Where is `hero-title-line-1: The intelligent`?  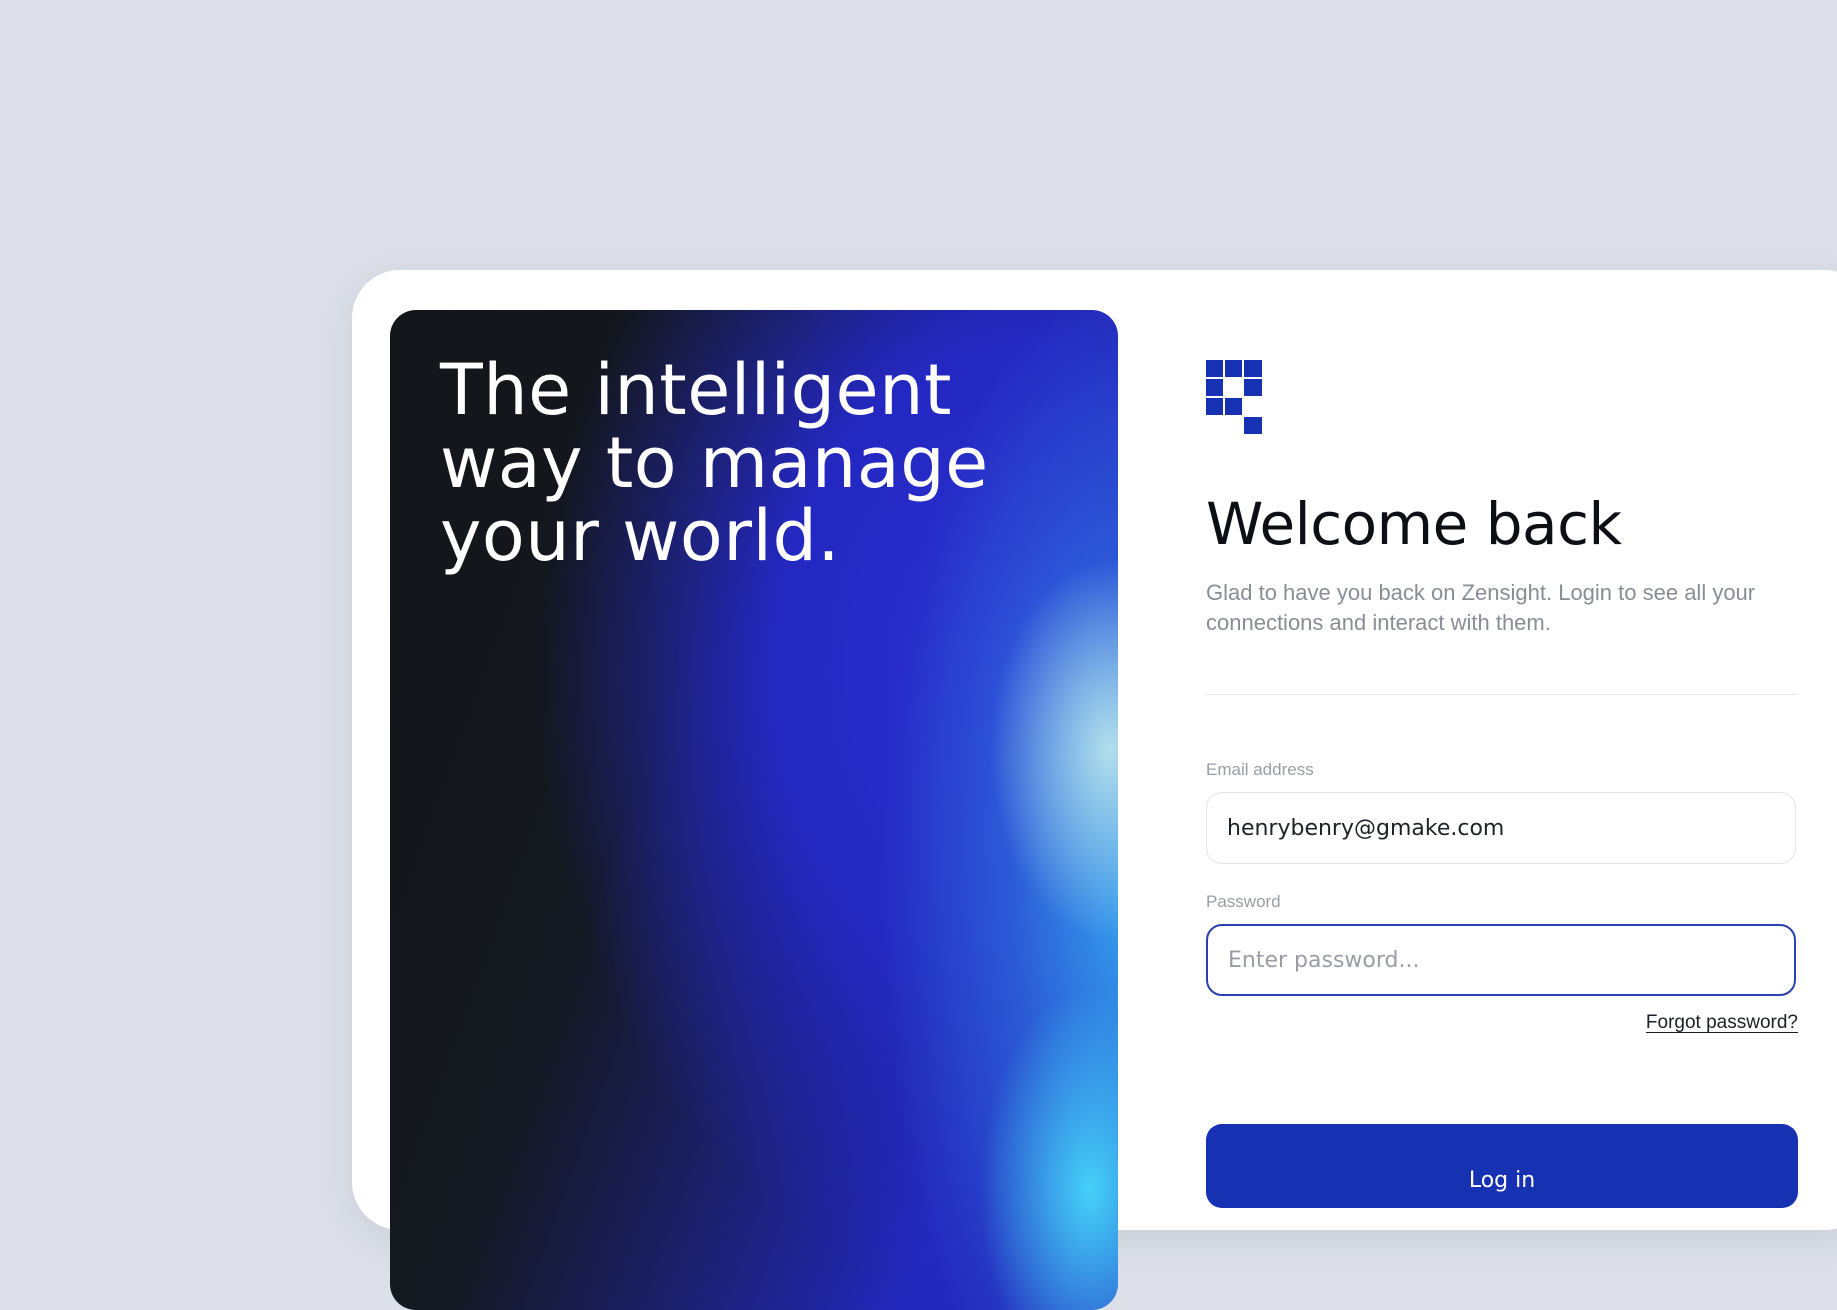 hero-title-line-1: The intelligent is located at coordinates (696, 390).